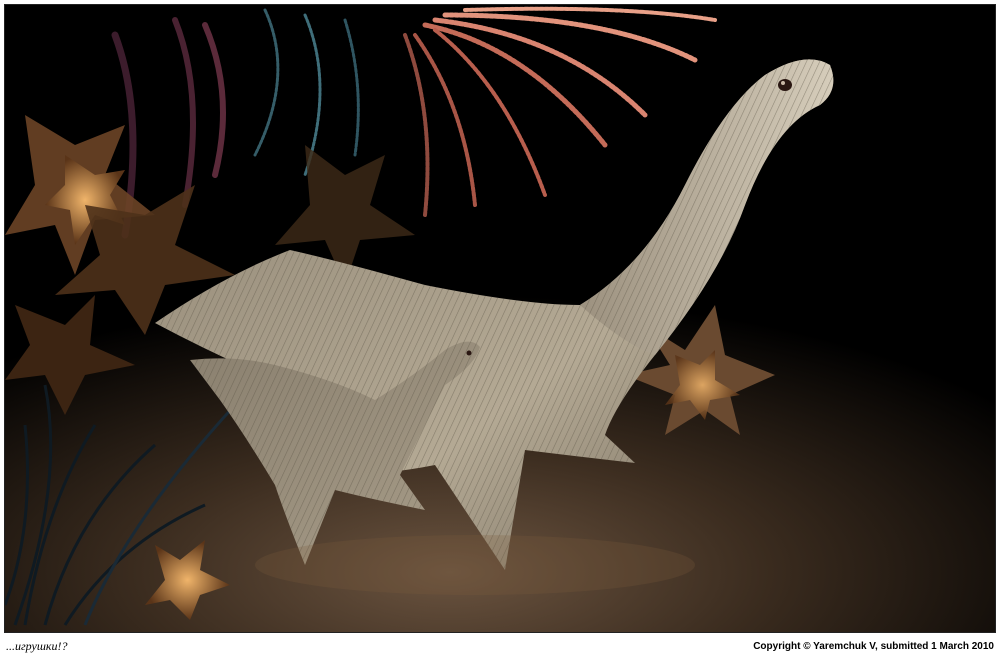 This screenshot has height=656, width=1000. I want to click on large-creature-eye, so click(785, 85).